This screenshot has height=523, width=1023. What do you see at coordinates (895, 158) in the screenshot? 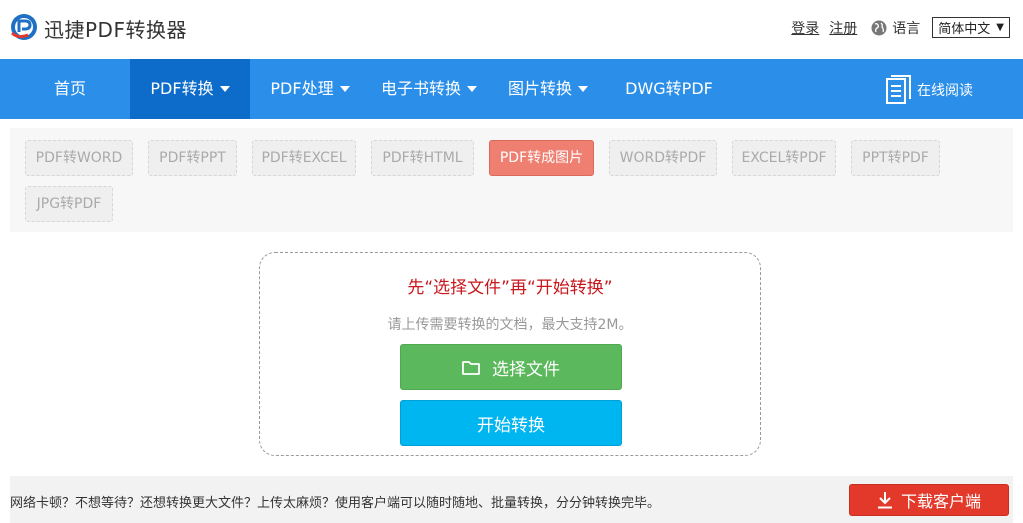
I see `tab-ppt-to-pdf: PPT转PDF` at bounding box center [895, 158].